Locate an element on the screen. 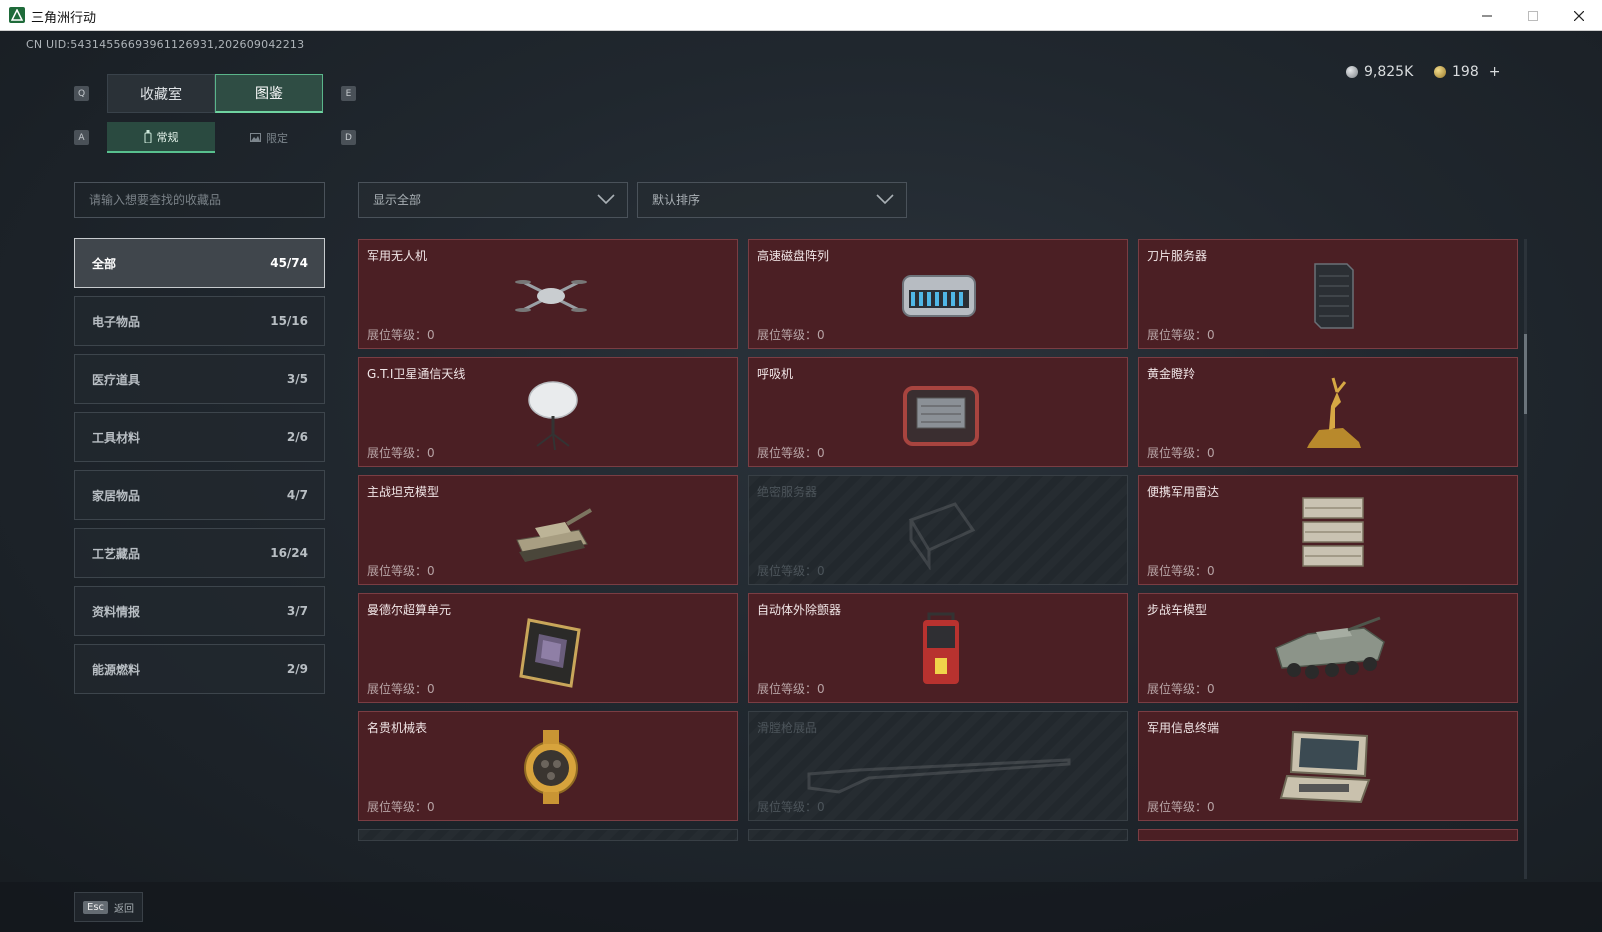  category-count: 2/6 is located at coordinates (297, 437).